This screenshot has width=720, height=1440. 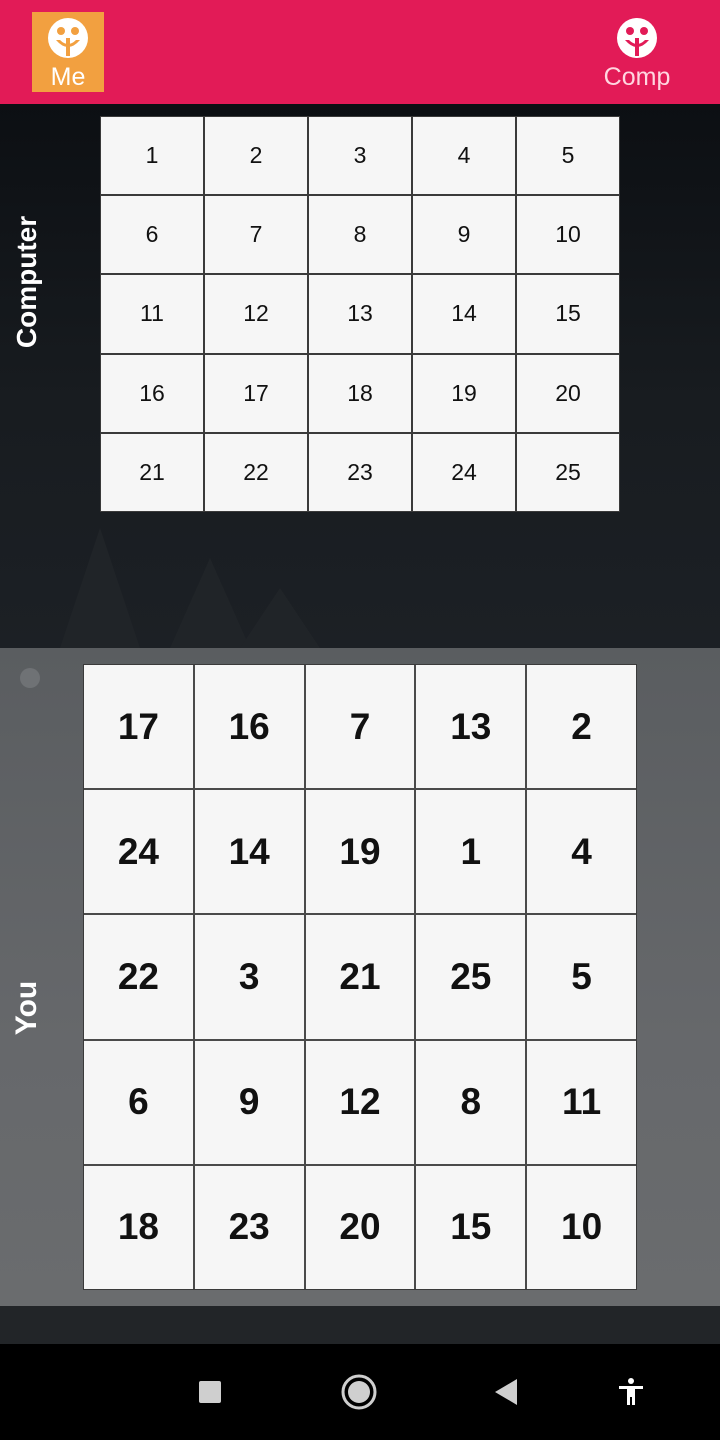 What do you see at coordinates (568, 314) in the screenshot?
I see `computer-board-cell: 15` at bounding box center [568, 314].